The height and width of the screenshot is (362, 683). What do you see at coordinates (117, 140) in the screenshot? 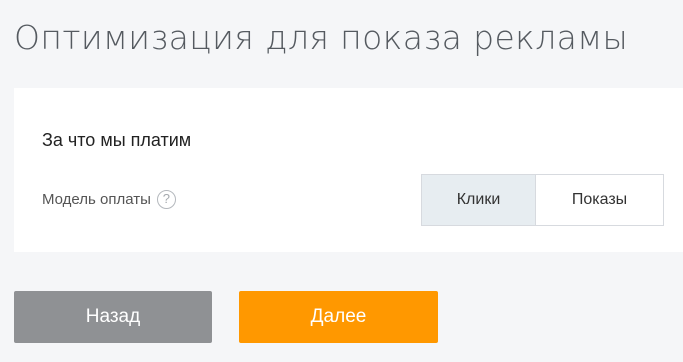
I see `section-title: За что мы платим` at bounding box center [117, 140].